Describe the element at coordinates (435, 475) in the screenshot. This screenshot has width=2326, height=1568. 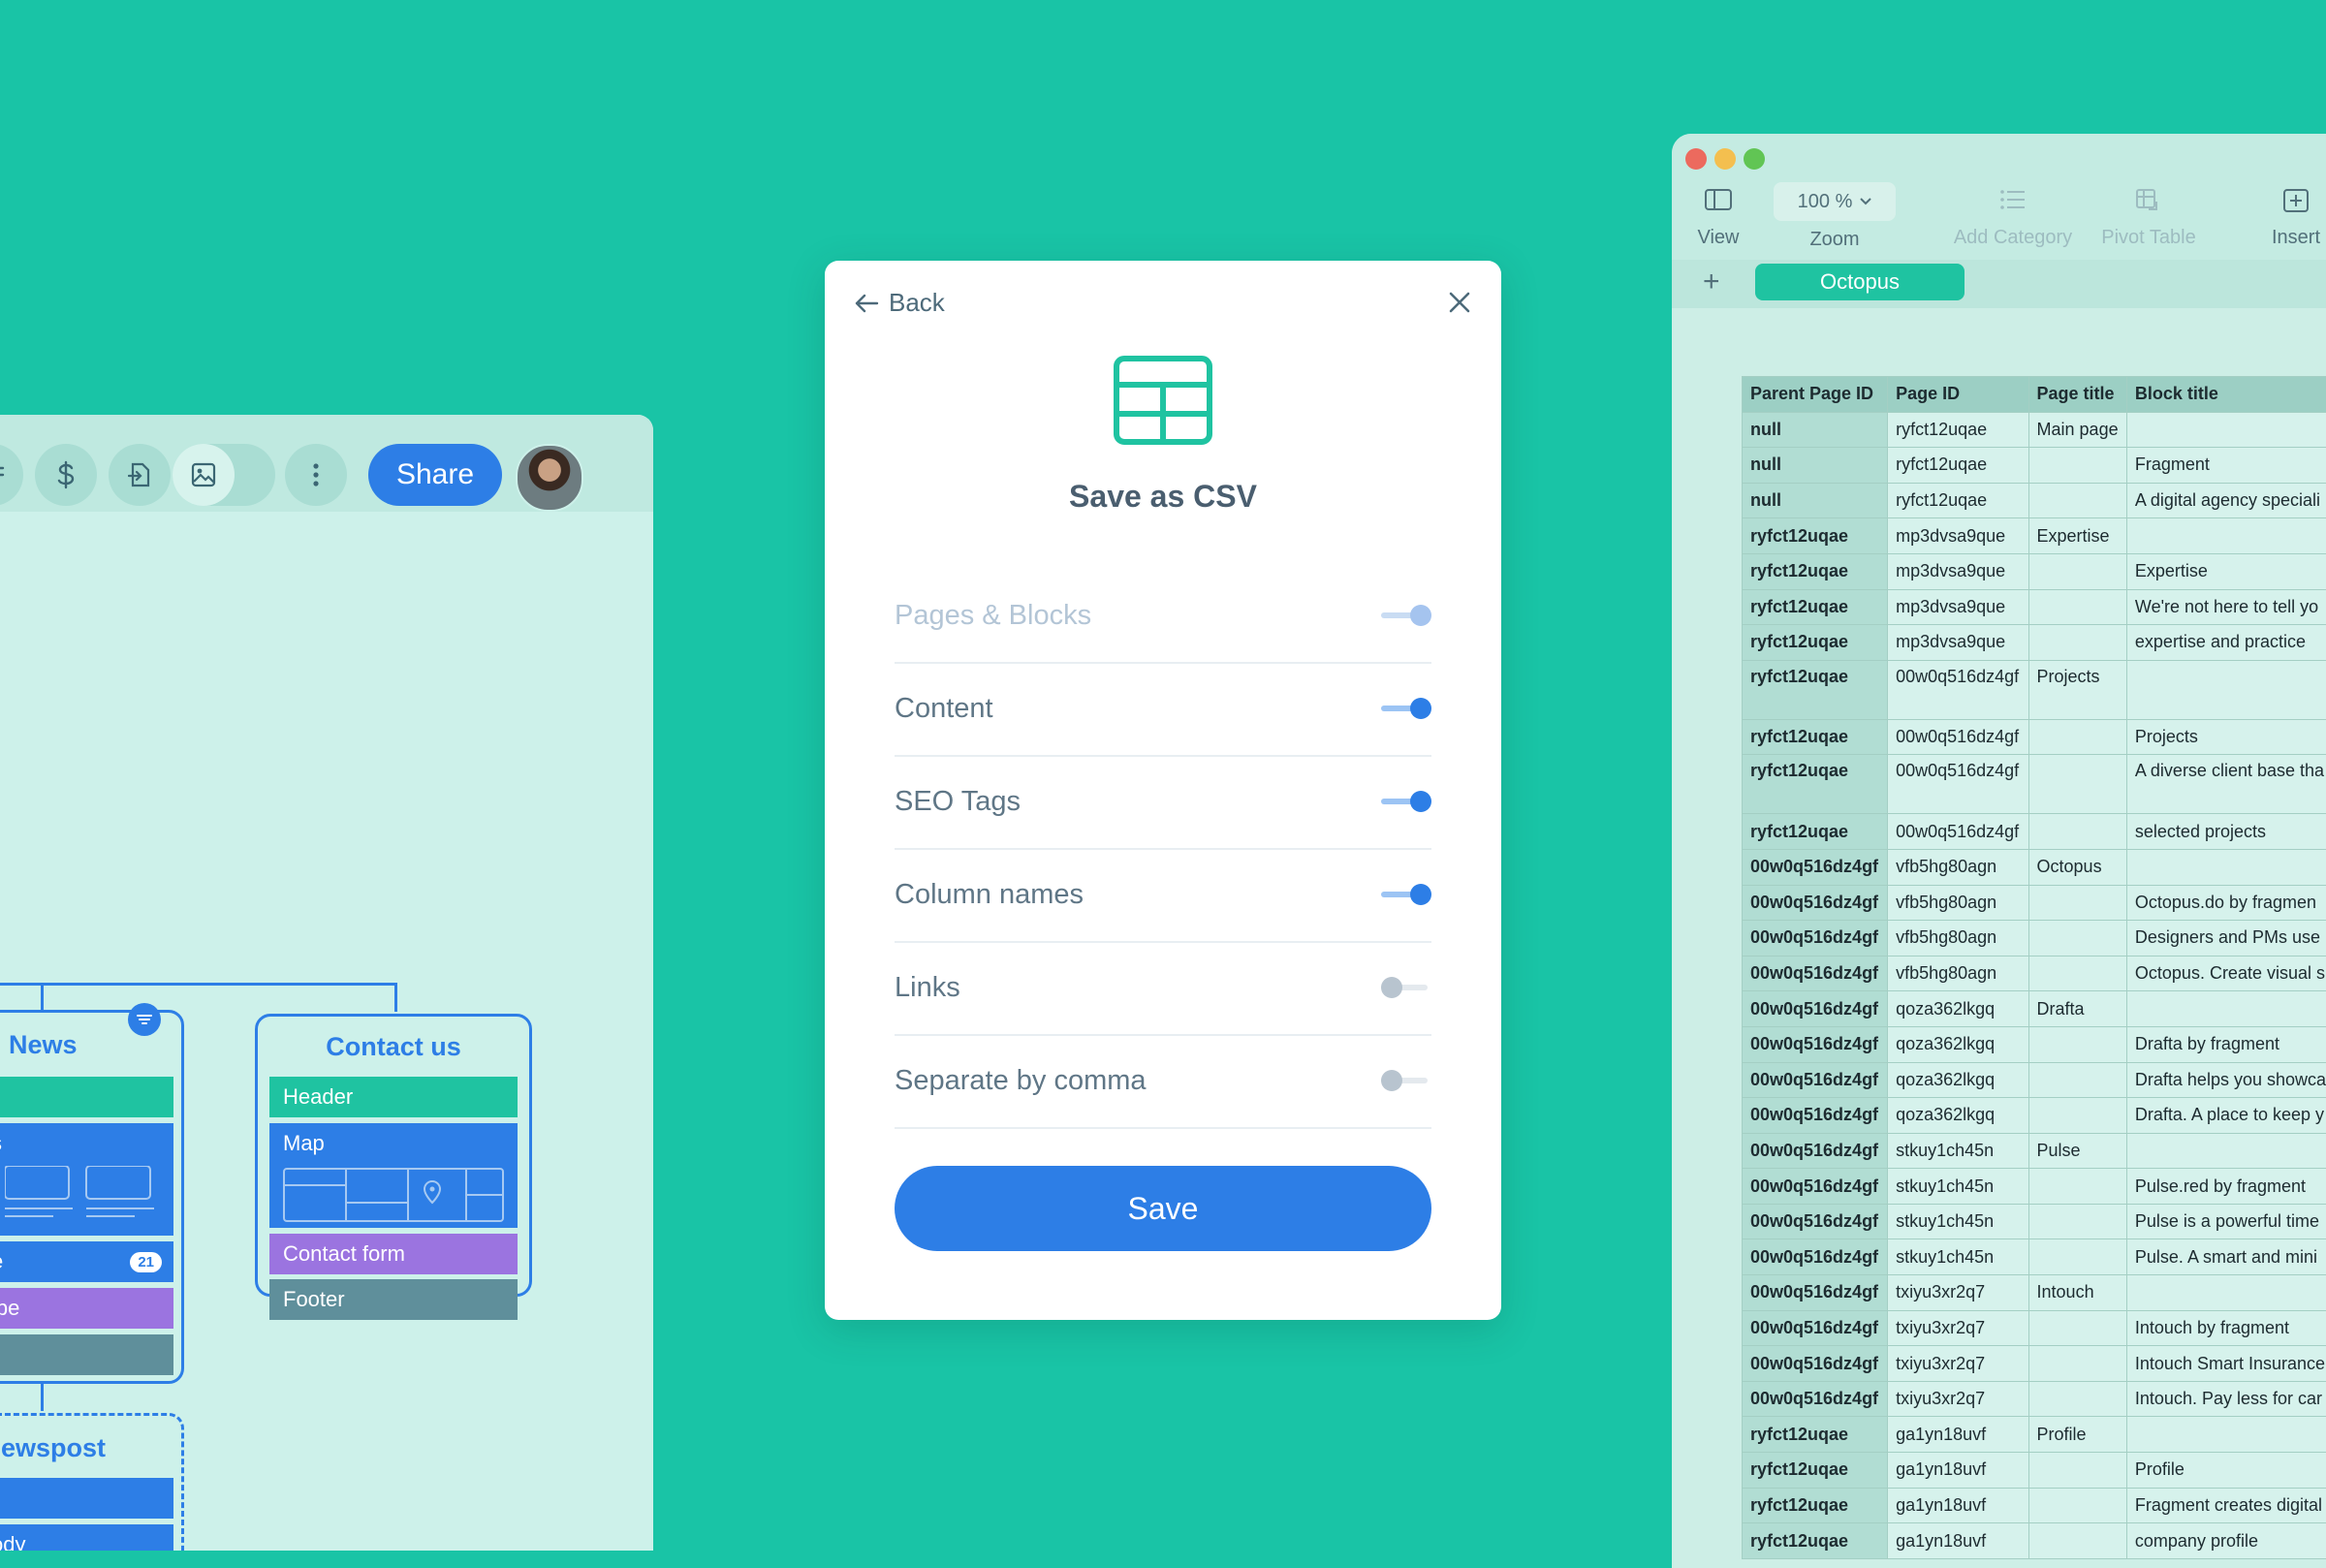
I see `share-button: Share` at that location.